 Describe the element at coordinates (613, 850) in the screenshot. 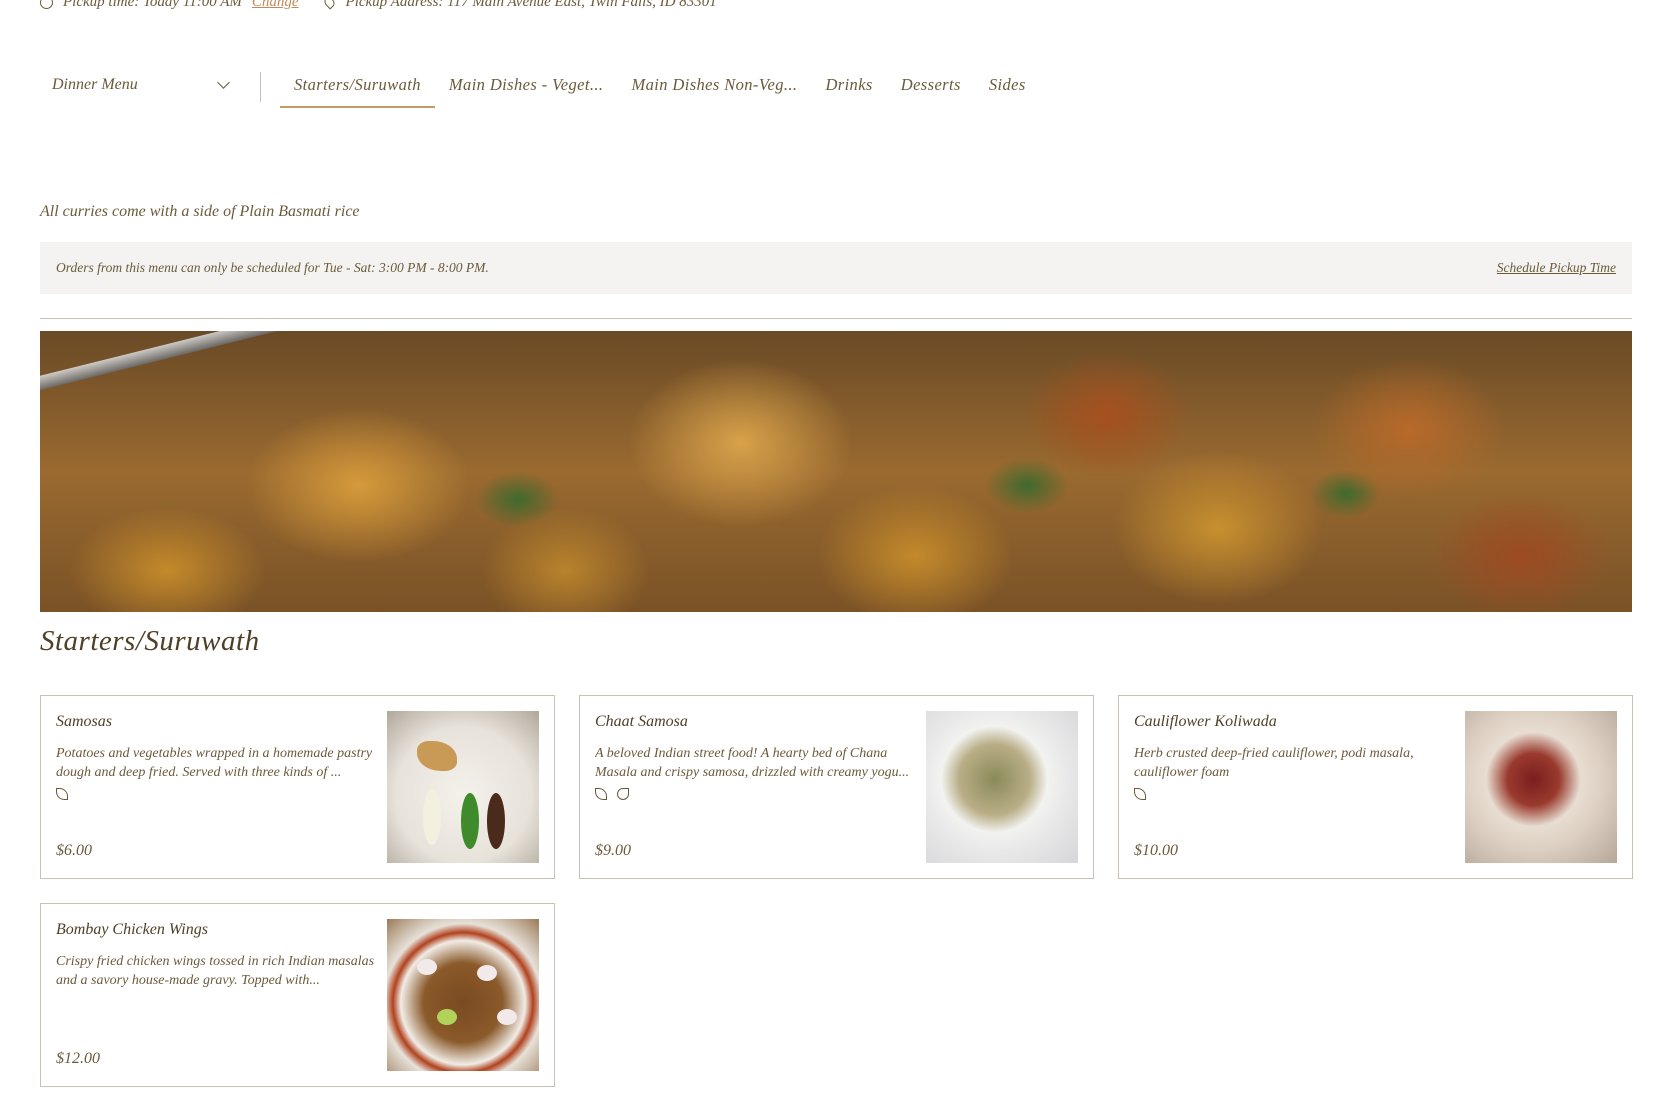

I see `item-price: $9.00` at that location.